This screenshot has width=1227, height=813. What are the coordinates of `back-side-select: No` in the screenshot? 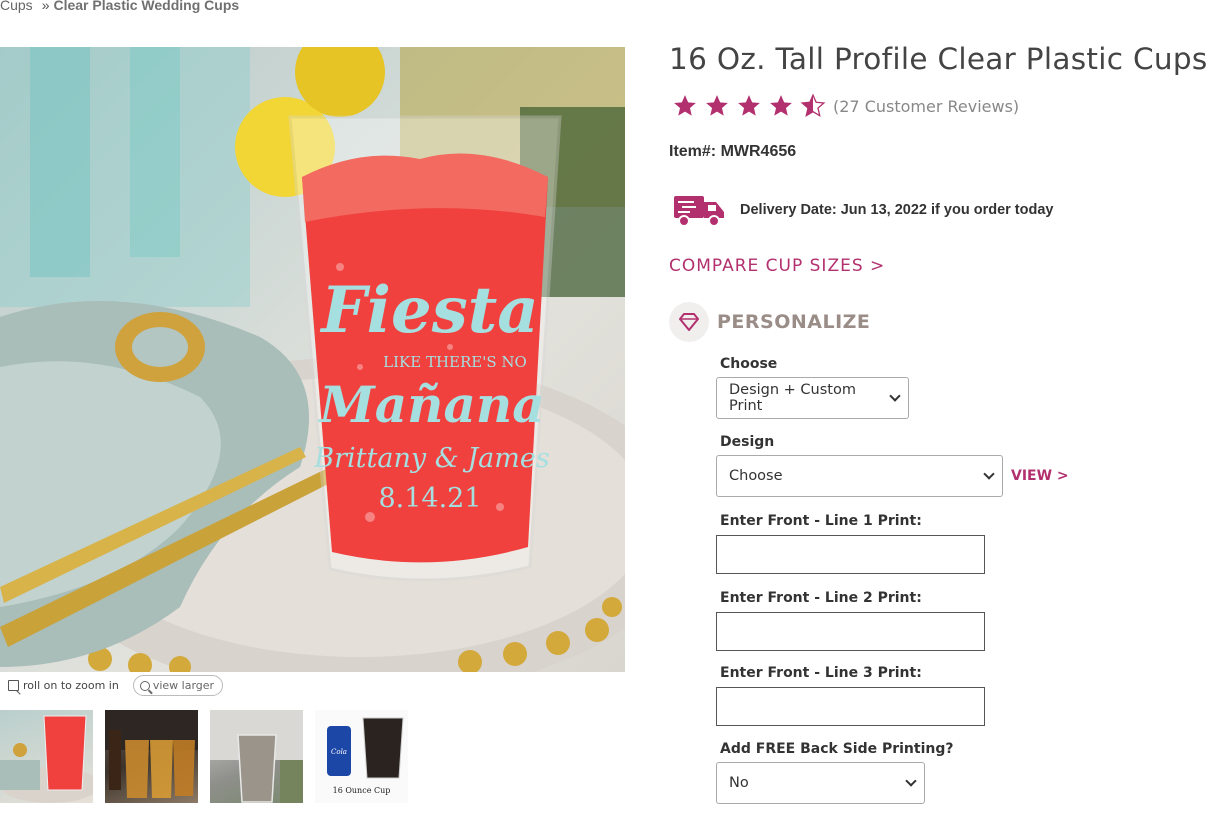 It's located at (820, 783).